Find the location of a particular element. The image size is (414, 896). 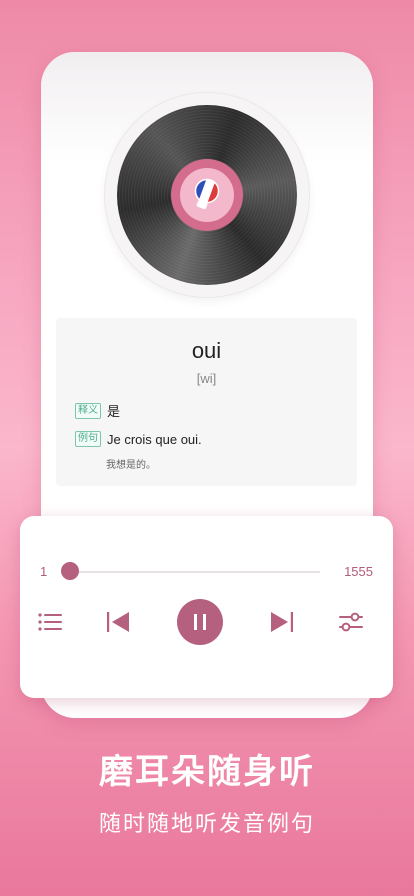

settings-button is located at coordinates (351, 622).